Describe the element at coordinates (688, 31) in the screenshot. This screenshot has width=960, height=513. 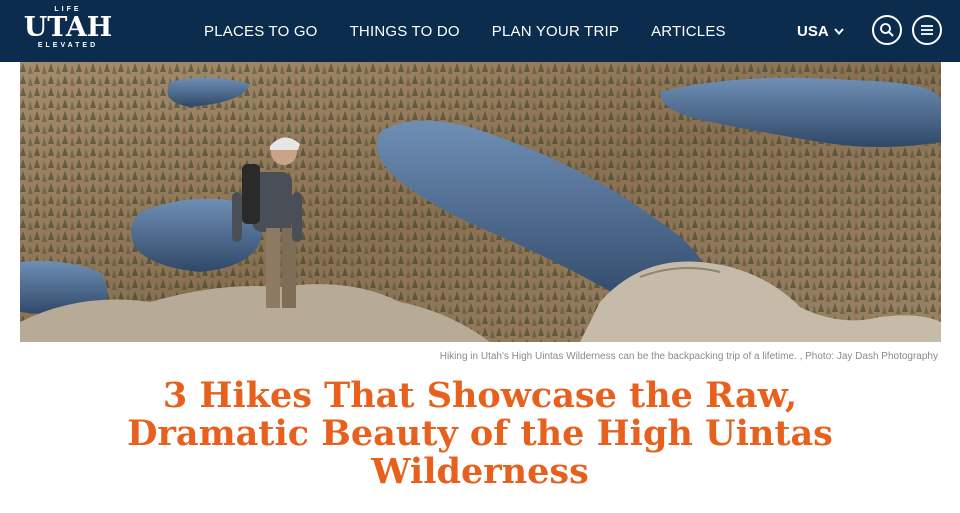
I see `nav-articles: ARTICLES` at that location.